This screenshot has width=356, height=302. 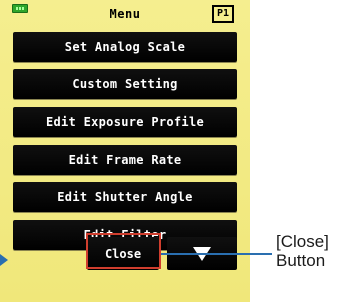 What do you see at coordinates (216, 254) in the screenshot?
I see `callout-leader-line` at bounding box center [216, 254].